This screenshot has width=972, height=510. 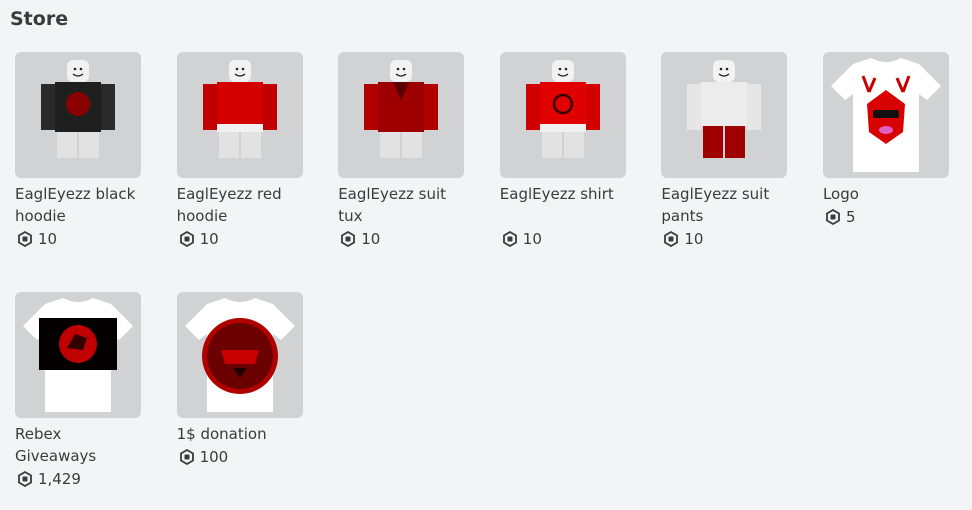 What do you see at coordinates (78, 205) in the screenshot?
I see `item-name: EaglEyezz black hoodie` at bounding box center [78, 205].